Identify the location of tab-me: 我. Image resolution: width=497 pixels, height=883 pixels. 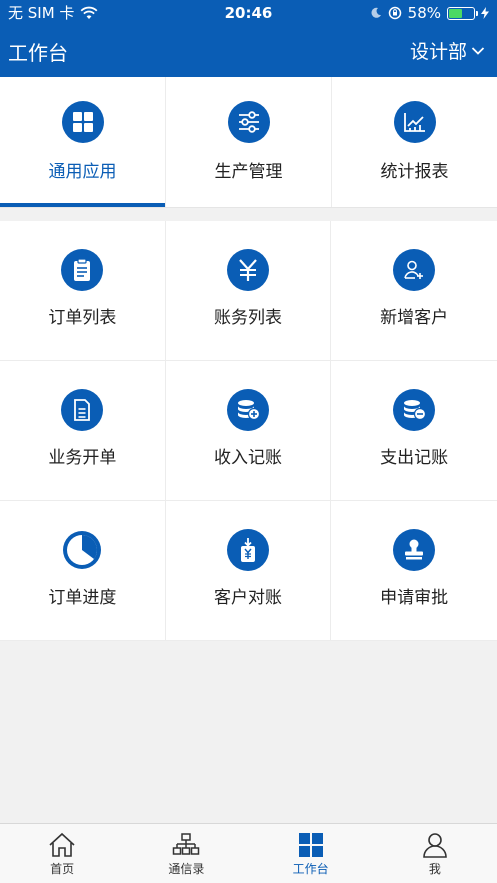
(435, 853).